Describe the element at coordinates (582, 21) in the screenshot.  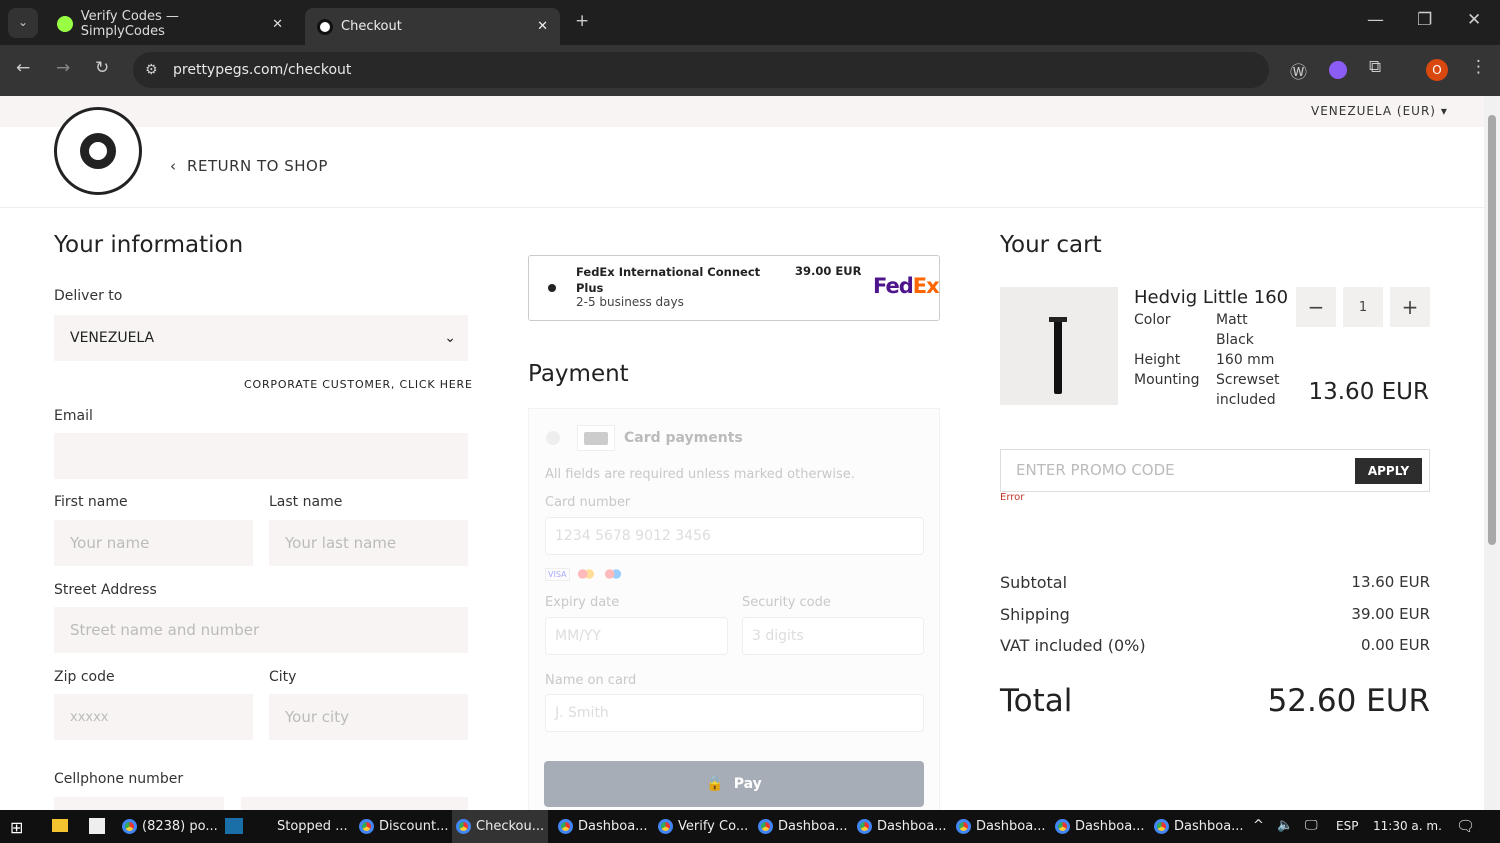
I see `new-tab-icon: +` at that location.